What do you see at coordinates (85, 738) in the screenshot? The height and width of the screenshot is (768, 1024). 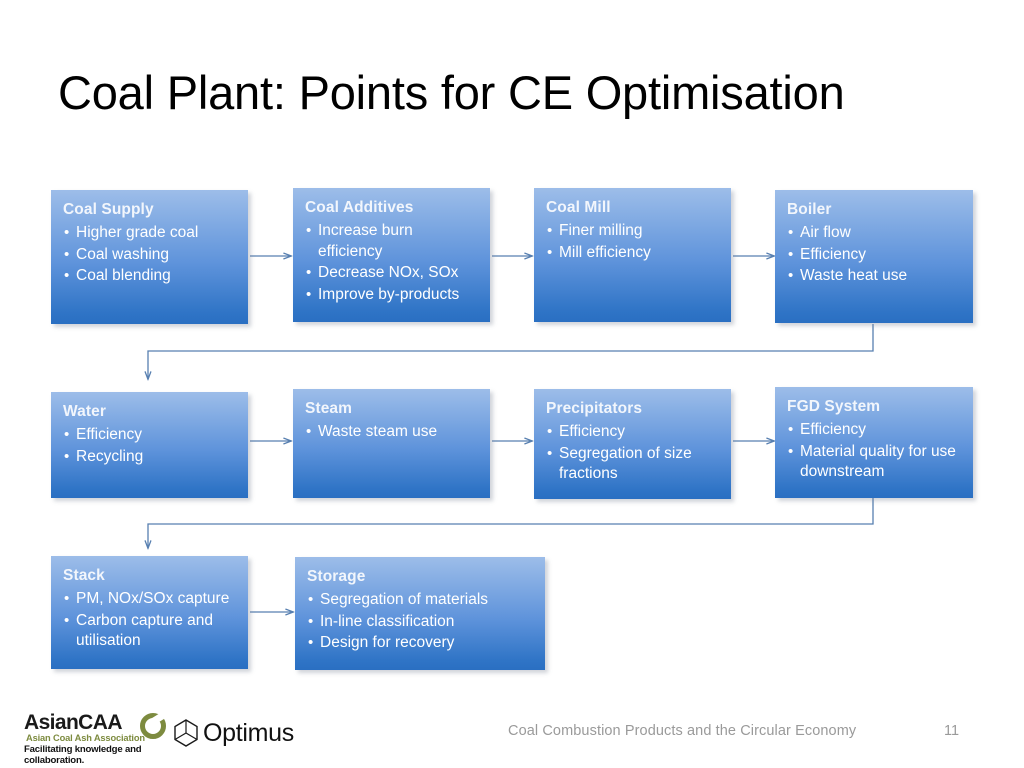 I see `asiancaa-subtitle: Asian Coal Ash Association` at bounding box center [85, 738].